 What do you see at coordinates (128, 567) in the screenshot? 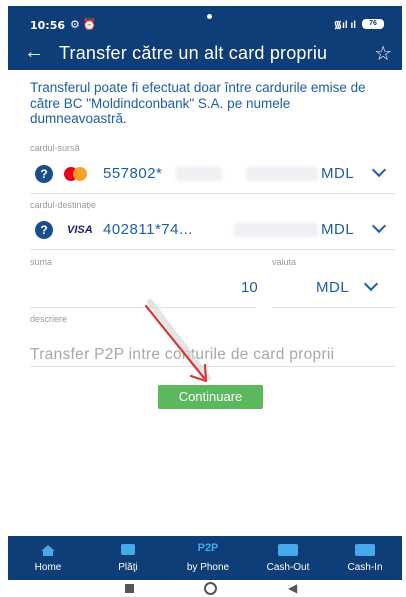
I see `nav-label: Plăţi` at bounding box center [128, 567].